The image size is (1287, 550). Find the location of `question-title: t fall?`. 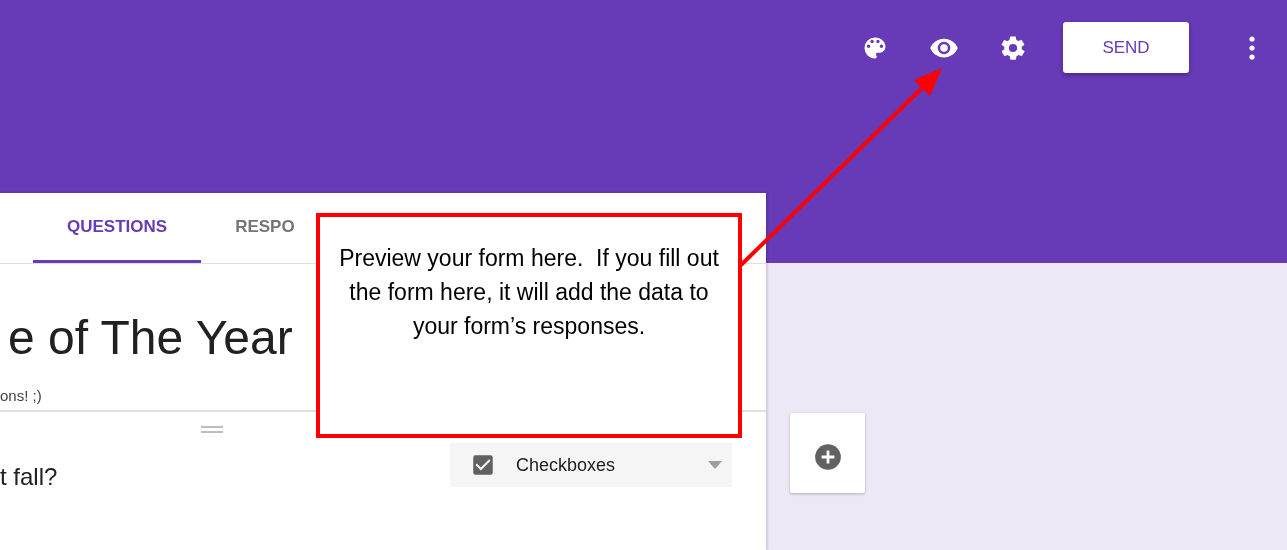

question-title: t fall? is located at coordinates (29, 477).